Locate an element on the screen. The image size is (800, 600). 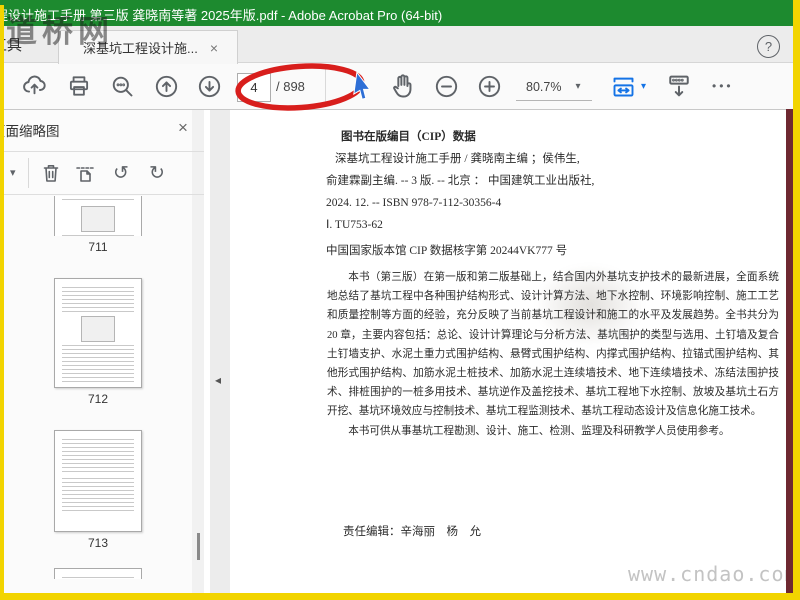
zoom-in-icon is located at coordinates (489, 86).